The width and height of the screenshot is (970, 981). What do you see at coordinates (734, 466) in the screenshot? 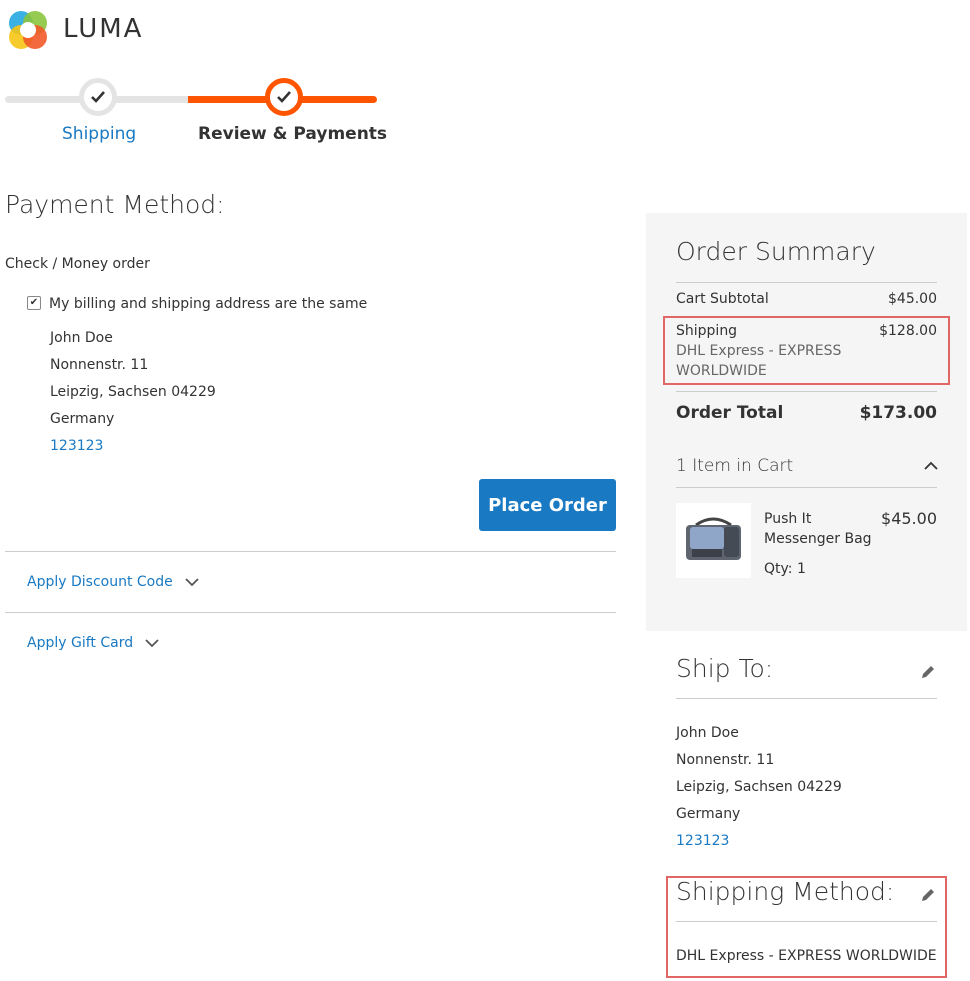
I see `items-in-cart-toggle: 1 Item in Cart` at bounding box center [734, 466].